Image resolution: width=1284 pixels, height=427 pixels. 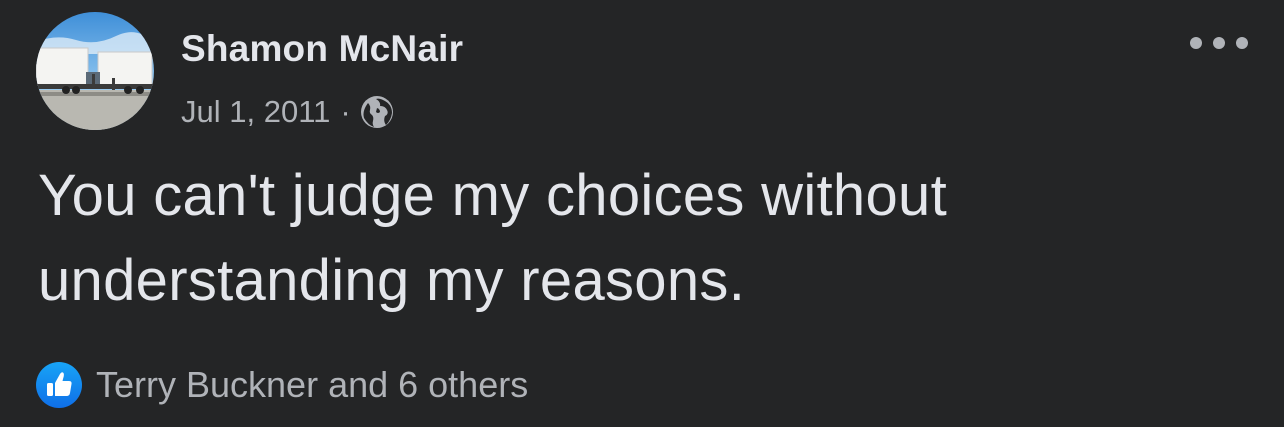 What do you see at coordinates (59, 385) in the screenshot?
I see `like-icon` at bounding box center [59, 385].